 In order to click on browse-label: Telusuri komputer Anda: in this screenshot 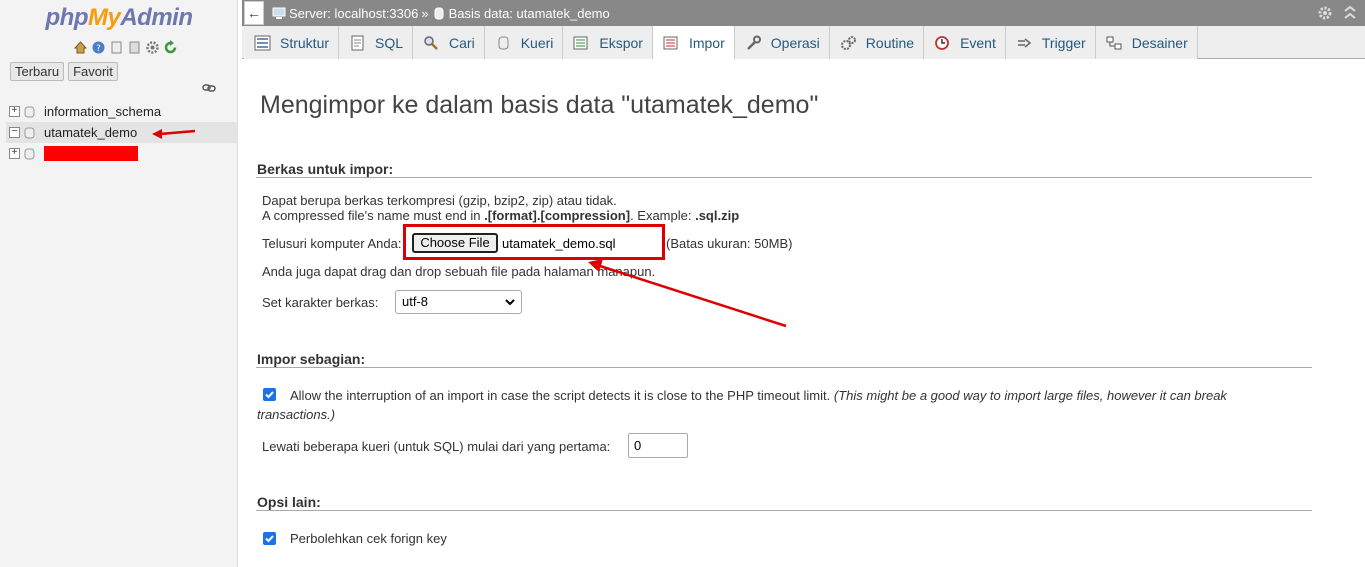, I will do `click(332, 243)`.